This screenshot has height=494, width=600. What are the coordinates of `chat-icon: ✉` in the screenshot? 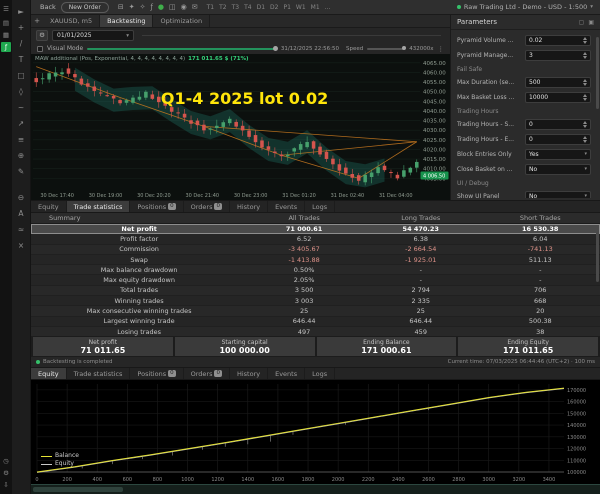 It's located at (195, 7).